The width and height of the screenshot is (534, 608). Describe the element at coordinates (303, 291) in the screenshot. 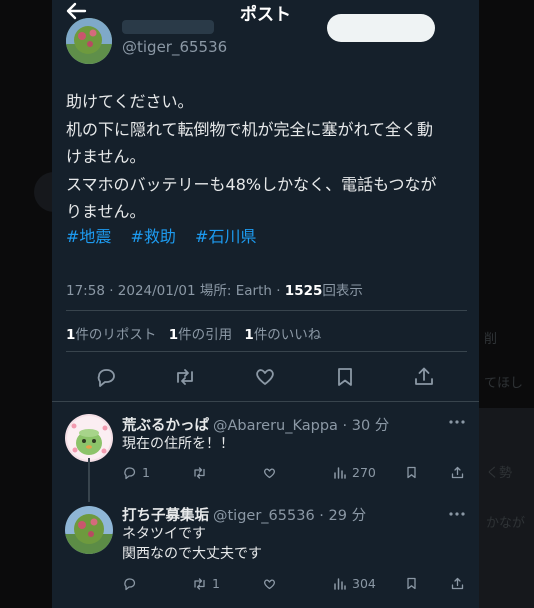

I see `views-count: 1525` at that location.